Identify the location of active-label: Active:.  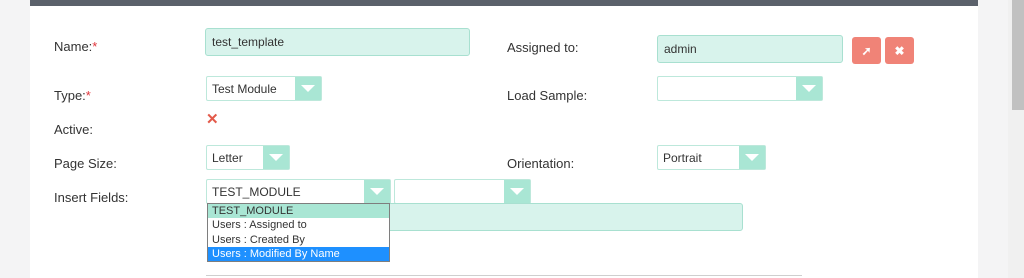
(74, 129).